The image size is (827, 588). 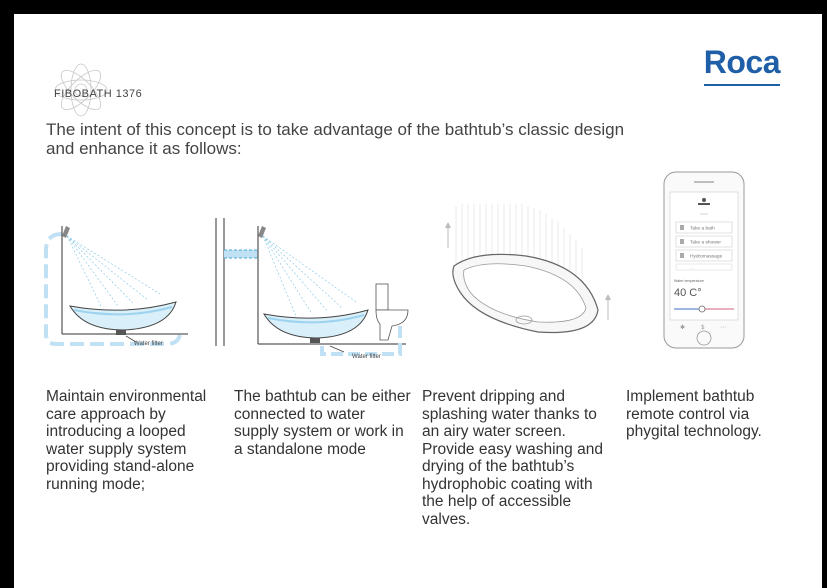 I want to click on connected-bath-illustration: Water filter, so click(x=312, y=289).